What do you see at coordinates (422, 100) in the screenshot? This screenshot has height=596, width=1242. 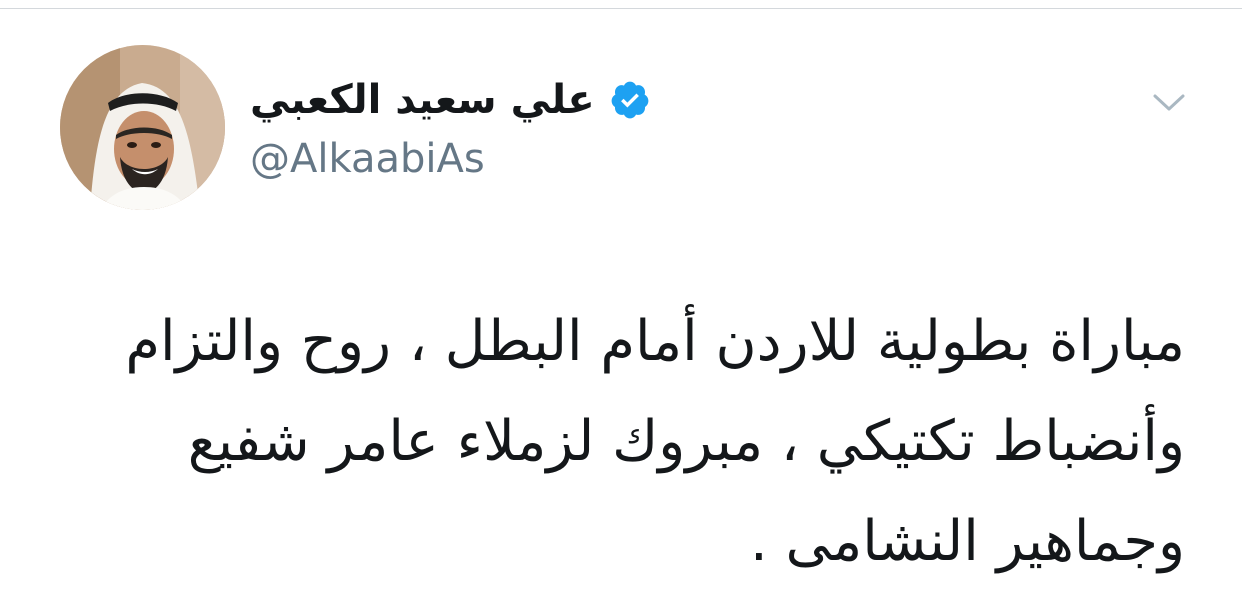 I see `display-name: علي سعيد الكعبي` at bounding box center [422, 100].